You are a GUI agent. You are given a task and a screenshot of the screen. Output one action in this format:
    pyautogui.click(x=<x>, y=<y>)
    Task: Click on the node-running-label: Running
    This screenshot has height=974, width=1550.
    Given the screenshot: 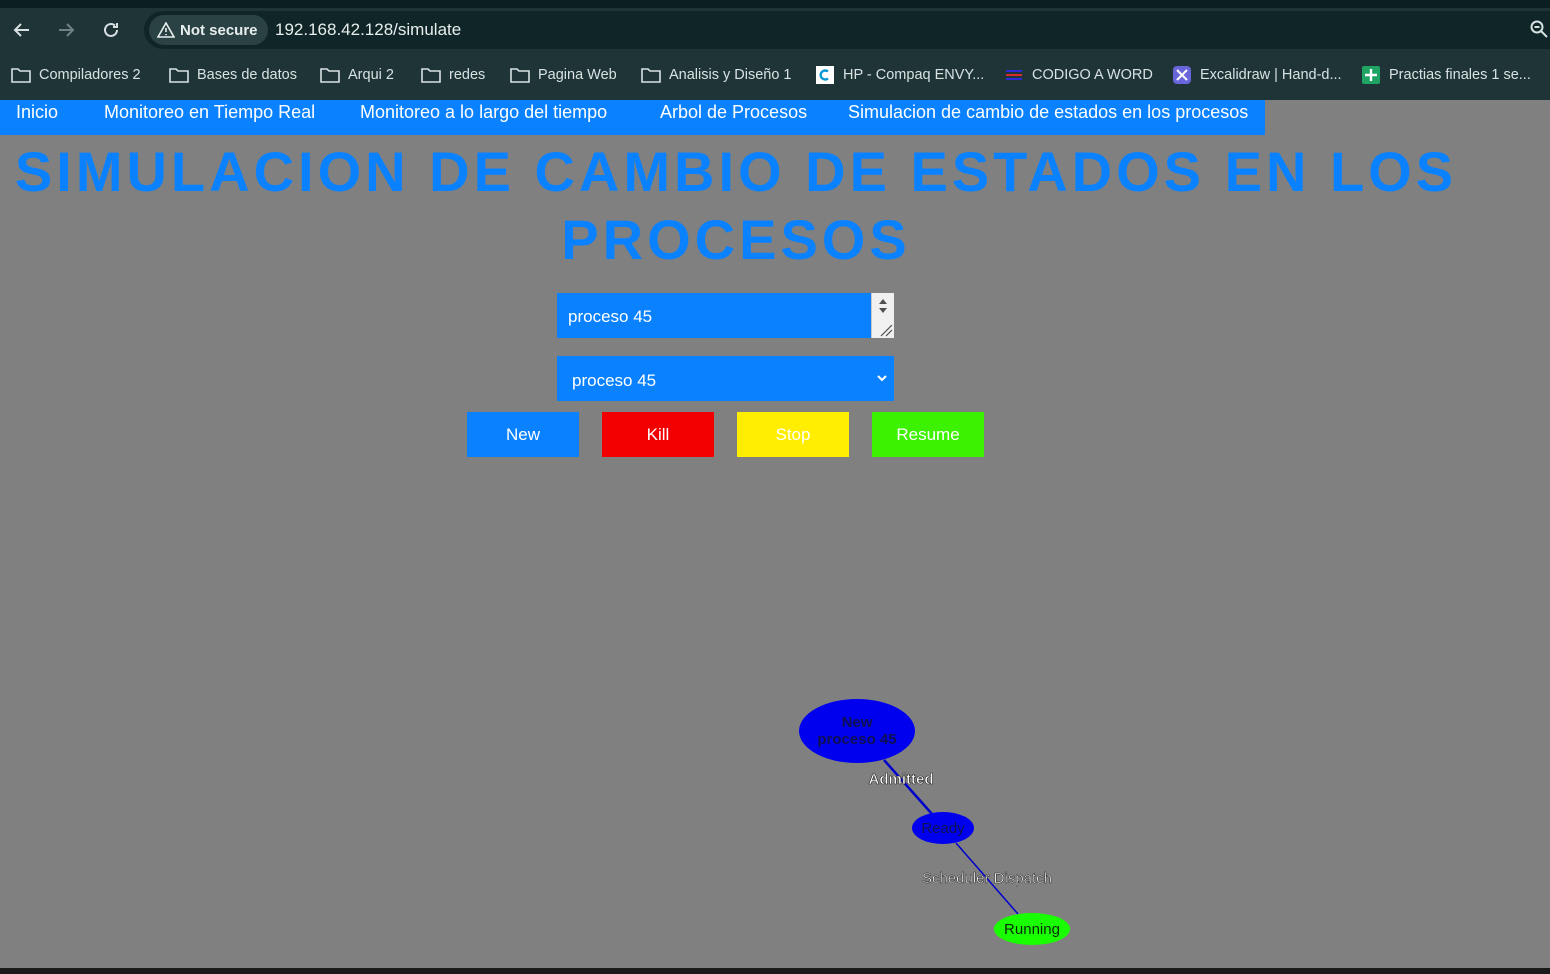 What is the action you would take?
    pyautogui.click(x=1032, y=929)
    